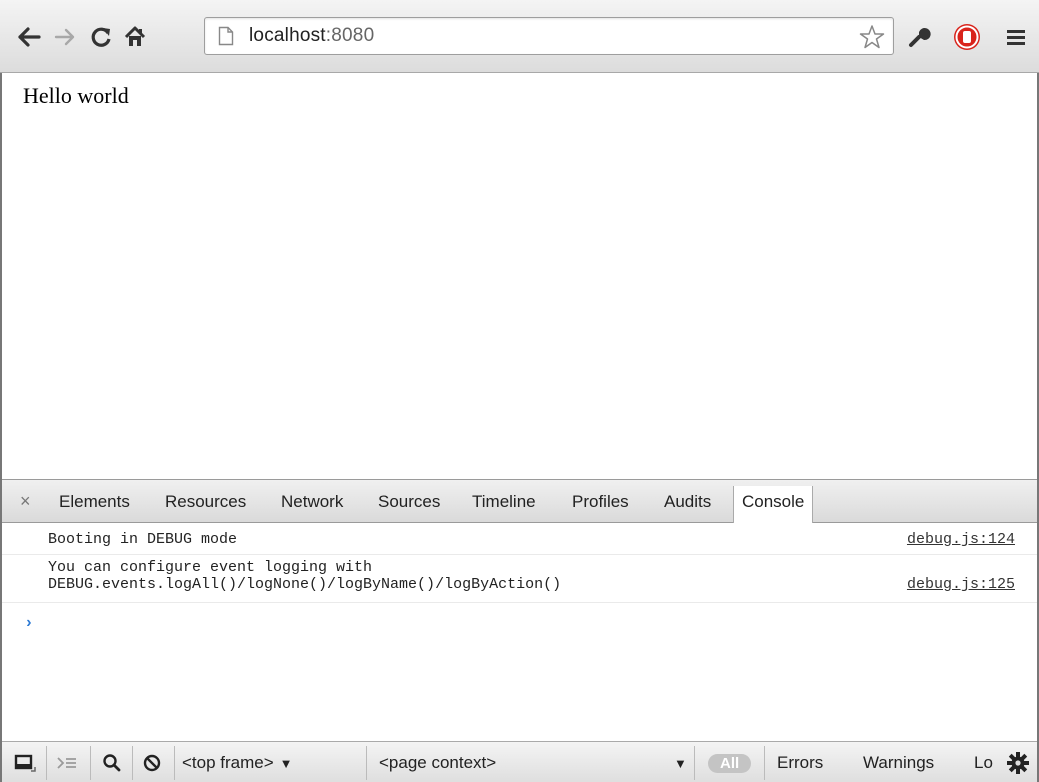 This screenshot has height=782, width=1039. I want to click on dock-icon, so click(25, 763).